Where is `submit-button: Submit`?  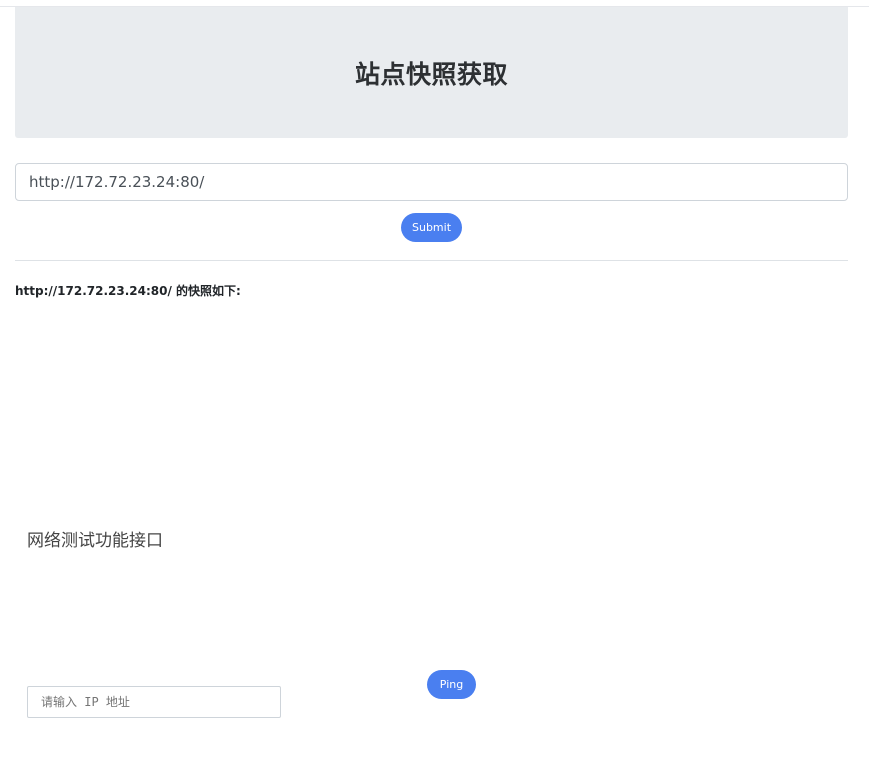 submit-button: Submit is located at coordinates (431, 227).